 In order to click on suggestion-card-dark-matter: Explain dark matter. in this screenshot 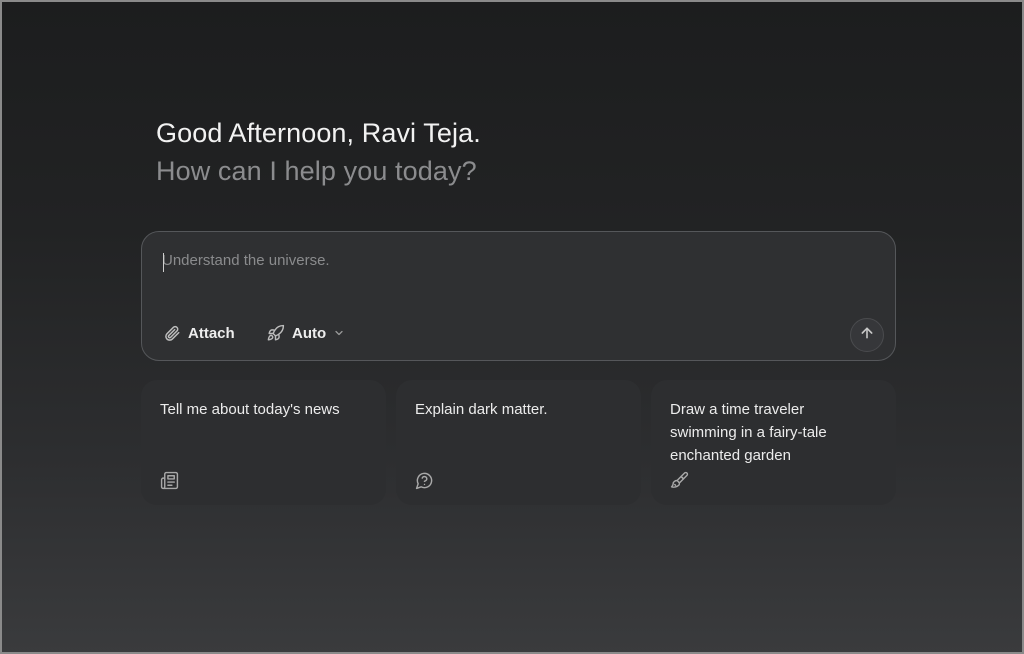, I will do `click(518, 442)`.